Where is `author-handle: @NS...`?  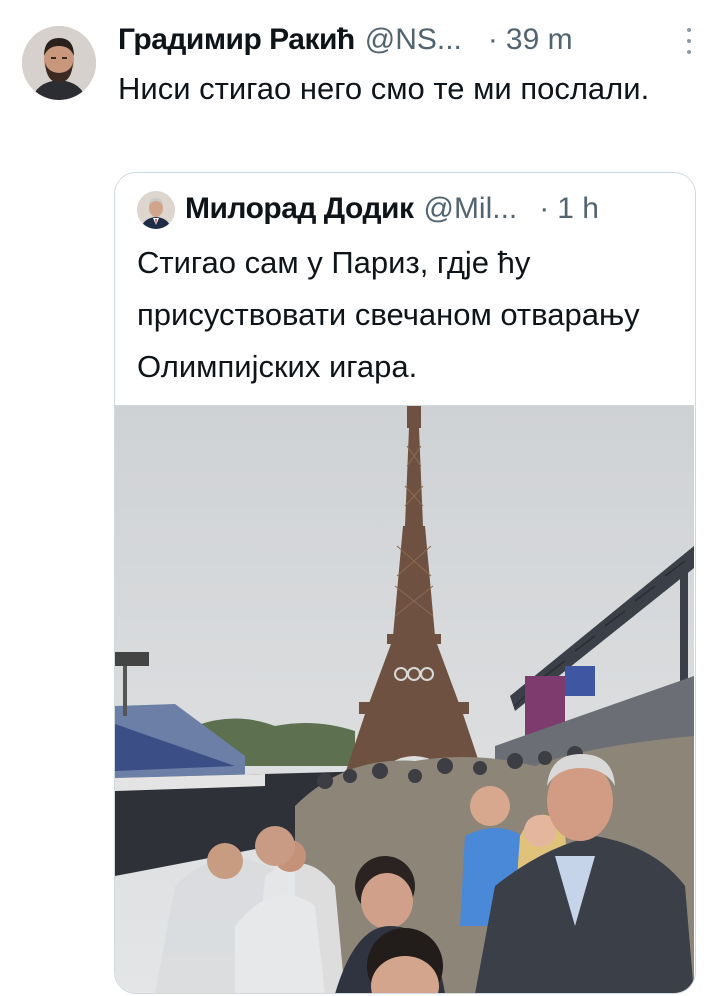 author-handle: @NS... is located at coordinates (413, 40).